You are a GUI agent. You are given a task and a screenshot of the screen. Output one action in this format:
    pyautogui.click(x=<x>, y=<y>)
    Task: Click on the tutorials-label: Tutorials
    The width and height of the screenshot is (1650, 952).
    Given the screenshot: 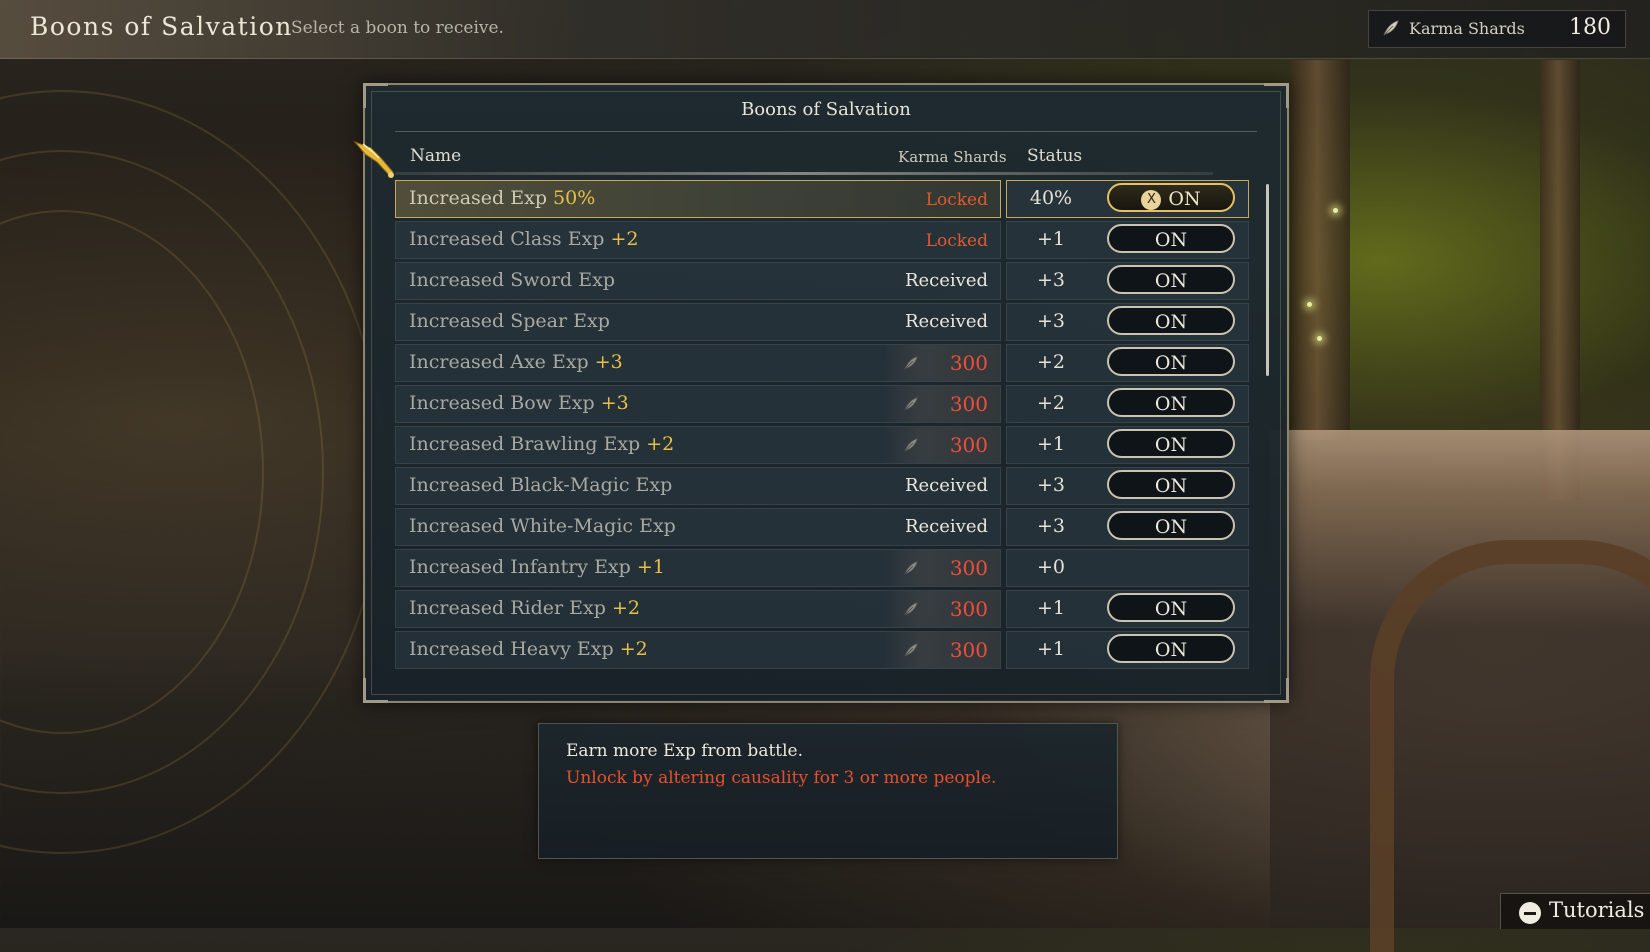 What is the action you would take?
    pyautogui.click(x=1597, y=910)
    